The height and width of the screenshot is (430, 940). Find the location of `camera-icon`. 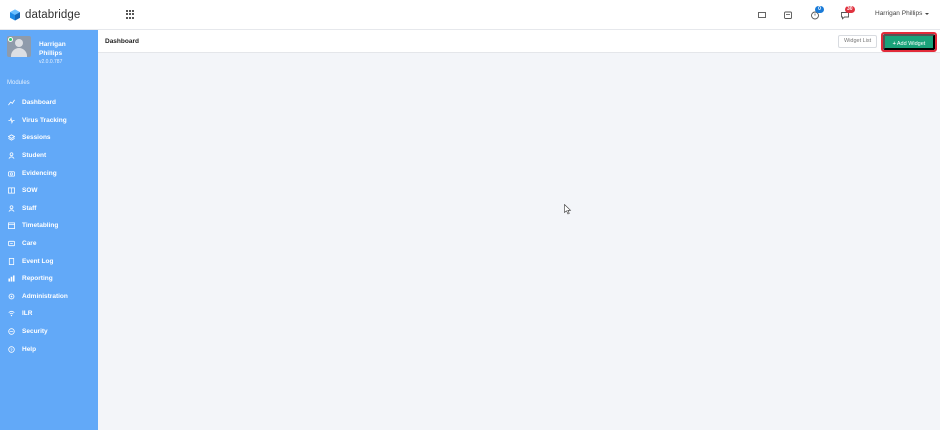

camera-icon is located at coordinates (11, 174).